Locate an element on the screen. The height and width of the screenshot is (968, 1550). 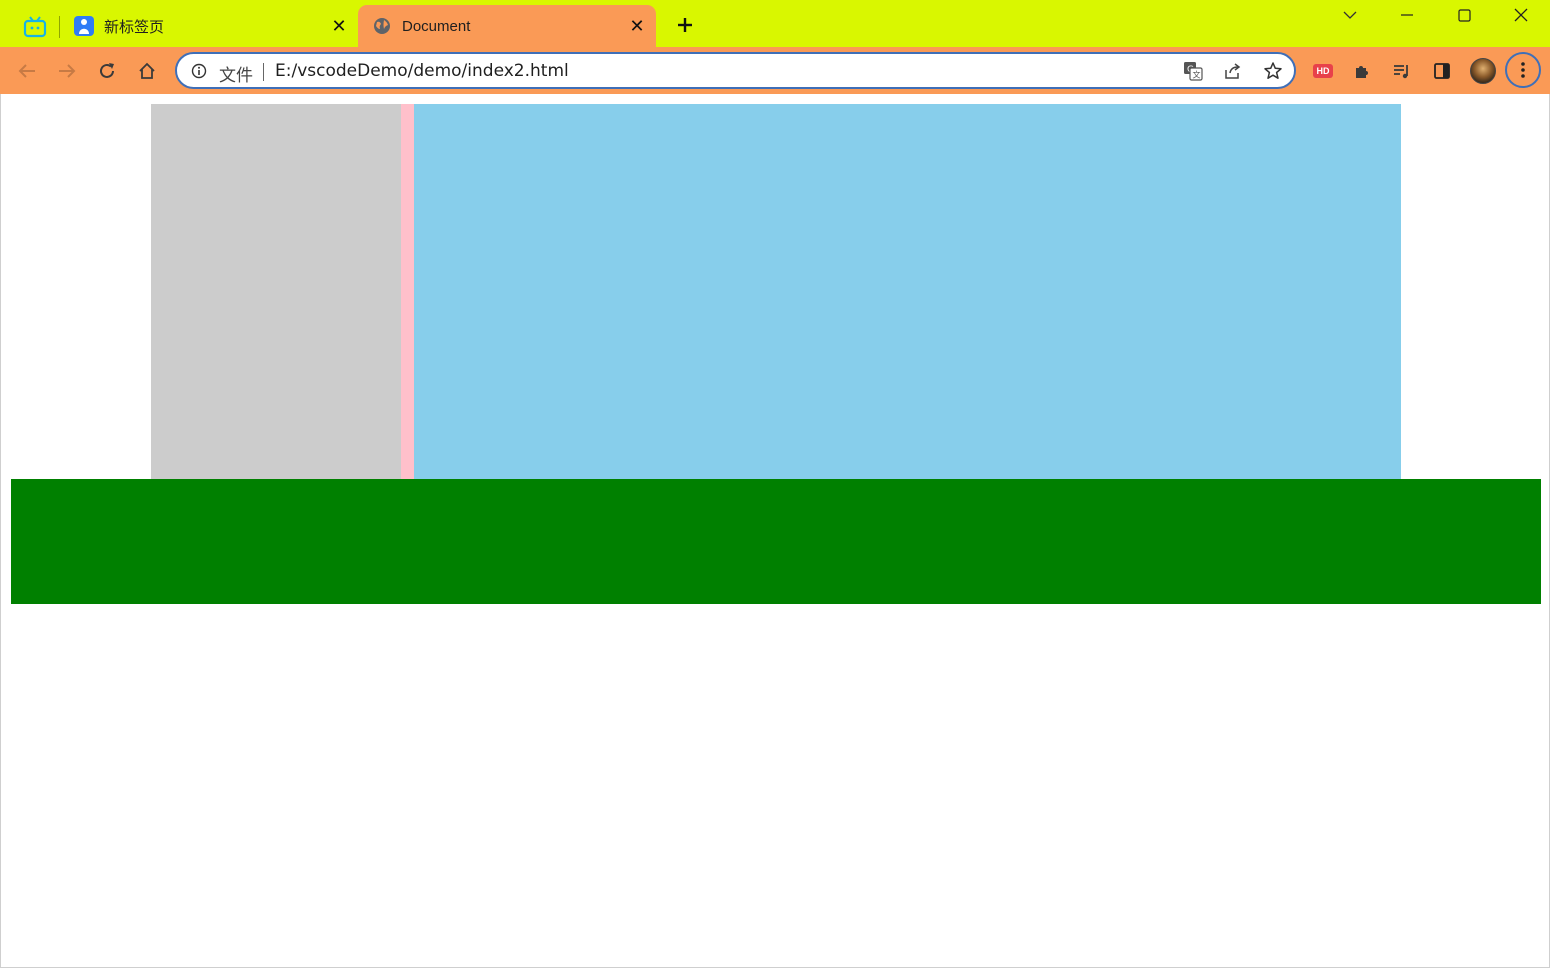
close-icon is located at coordinates (1521, 15).